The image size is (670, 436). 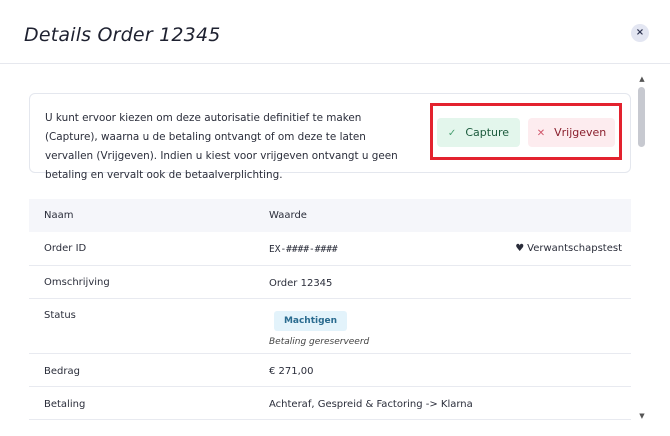 What do you see at coordinates (59, 215) in the screenshot?
I see `header-name: Naam` at bounding box center [59, 215].